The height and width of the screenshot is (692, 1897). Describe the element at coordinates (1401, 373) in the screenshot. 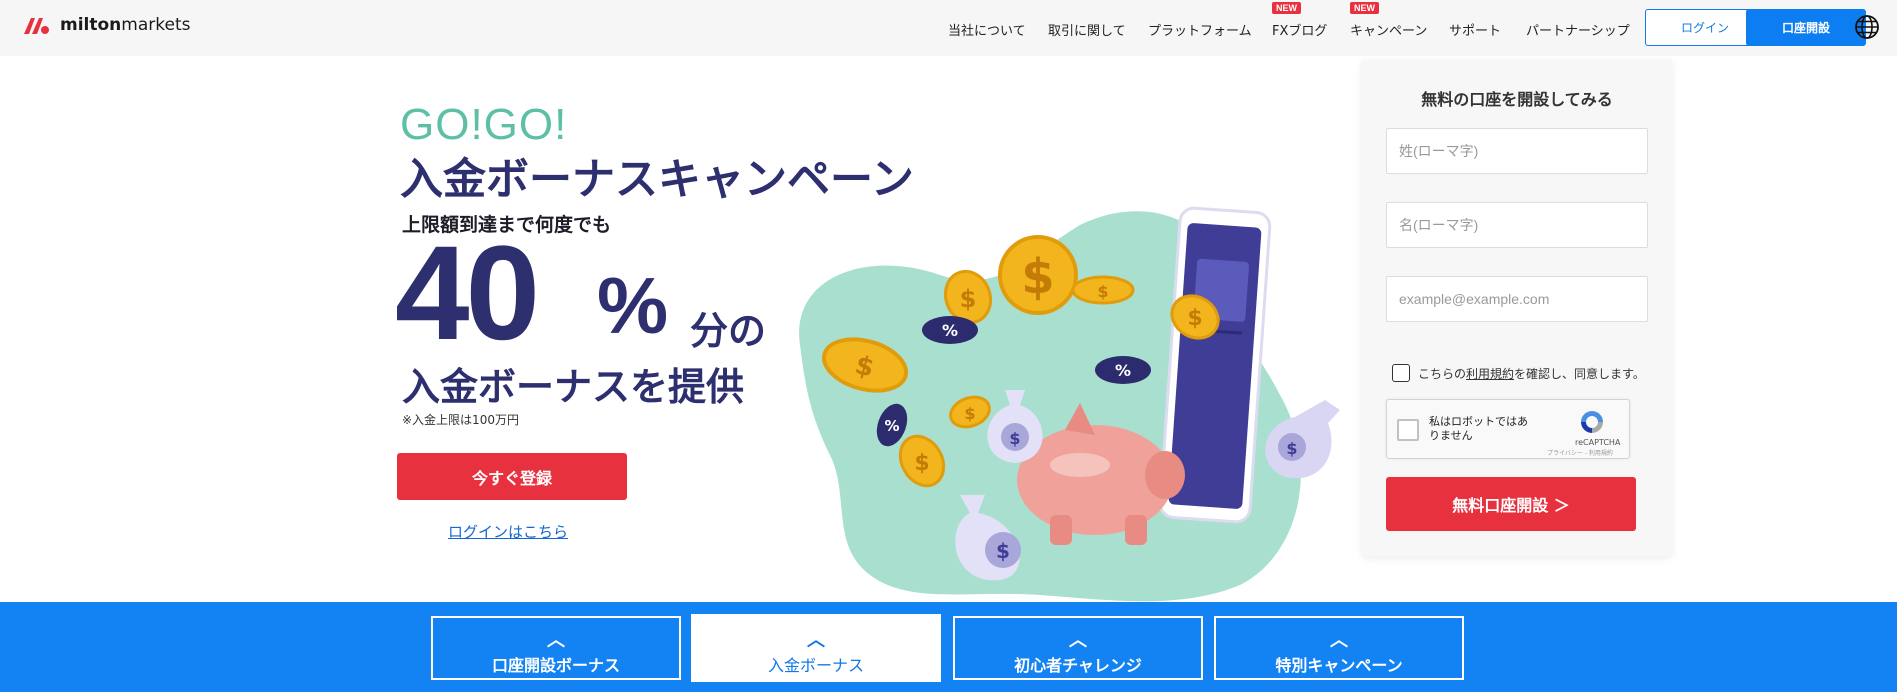

I see `terms-checkbox` at that location.